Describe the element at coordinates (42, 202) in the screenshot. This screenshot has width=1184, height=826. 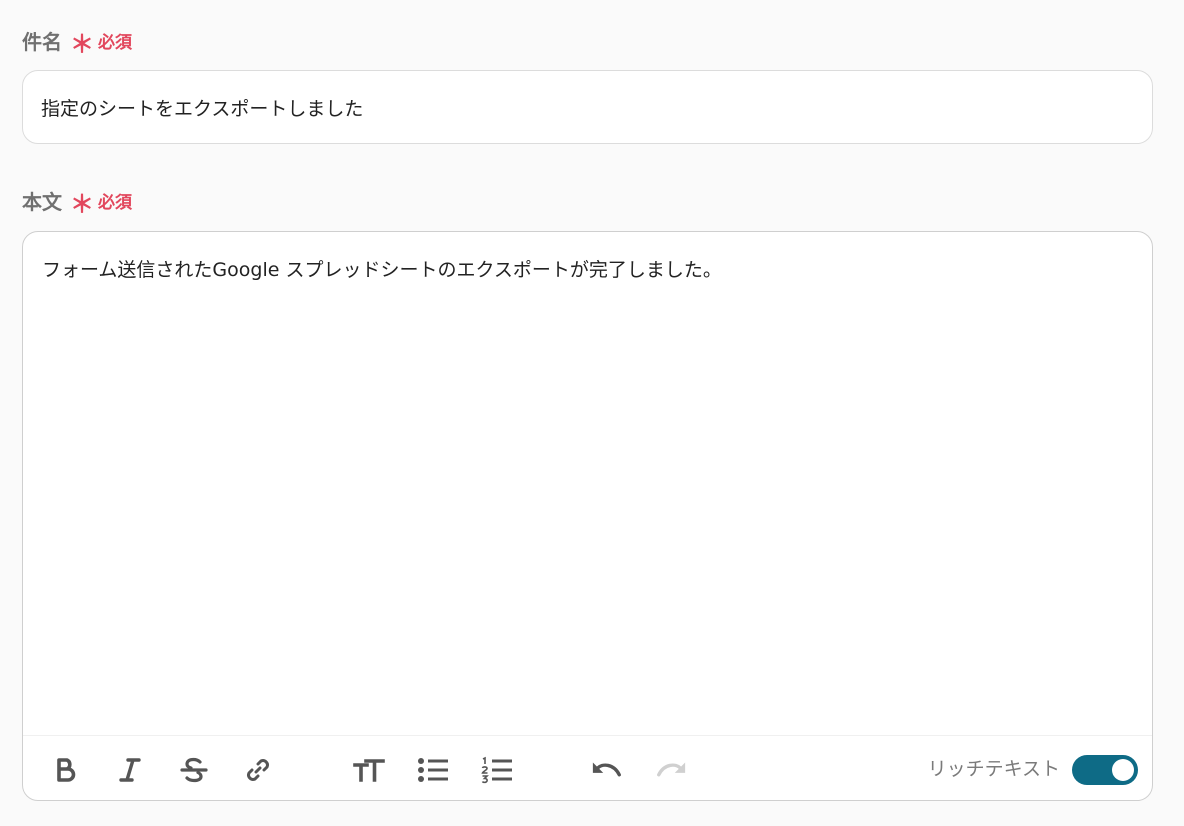
I see `body-label-text: 本文` at that location.